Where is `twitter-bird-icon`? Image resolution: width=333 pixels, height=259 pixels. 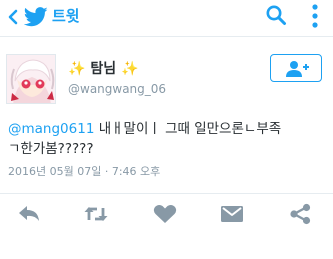 twitter-bird-icon is located at coordinates (35, 17).